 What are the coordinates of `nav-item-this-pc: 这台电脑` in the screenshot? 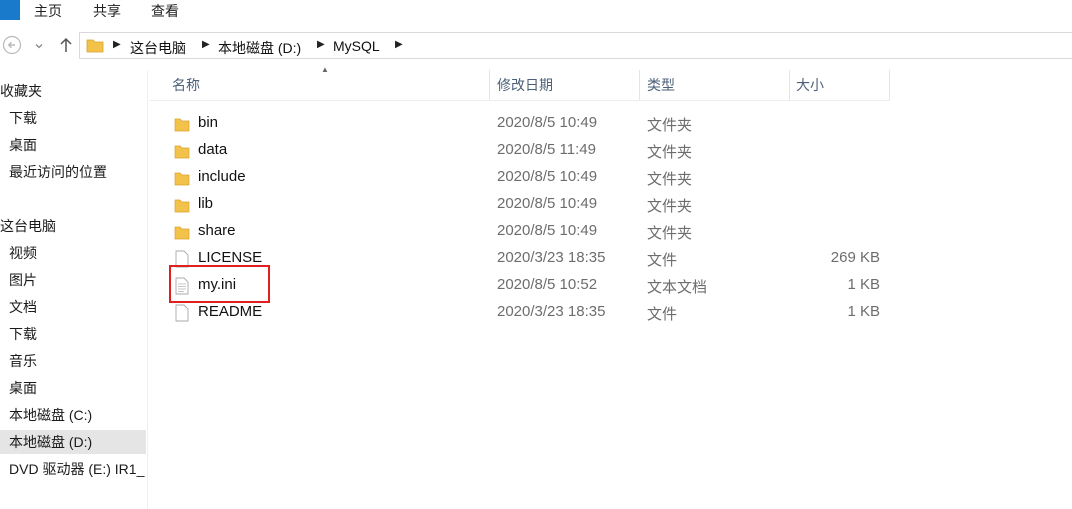 It's located at (73, 226).